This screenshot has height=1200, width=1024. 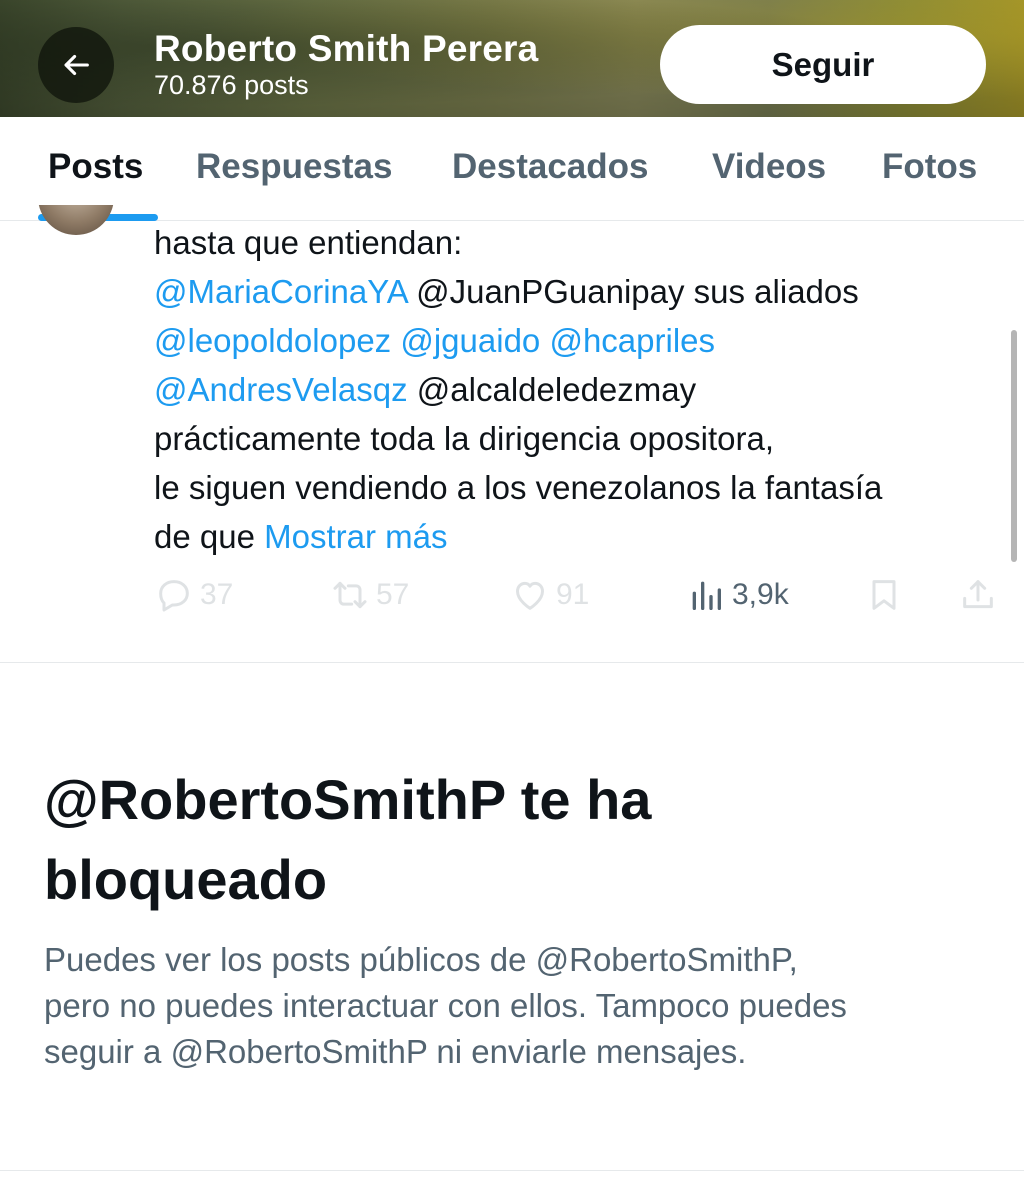 I want to click on profile-header-banner: Roberto Smith Perera 70.876 posts Seguir, so click(x=512, y=58).